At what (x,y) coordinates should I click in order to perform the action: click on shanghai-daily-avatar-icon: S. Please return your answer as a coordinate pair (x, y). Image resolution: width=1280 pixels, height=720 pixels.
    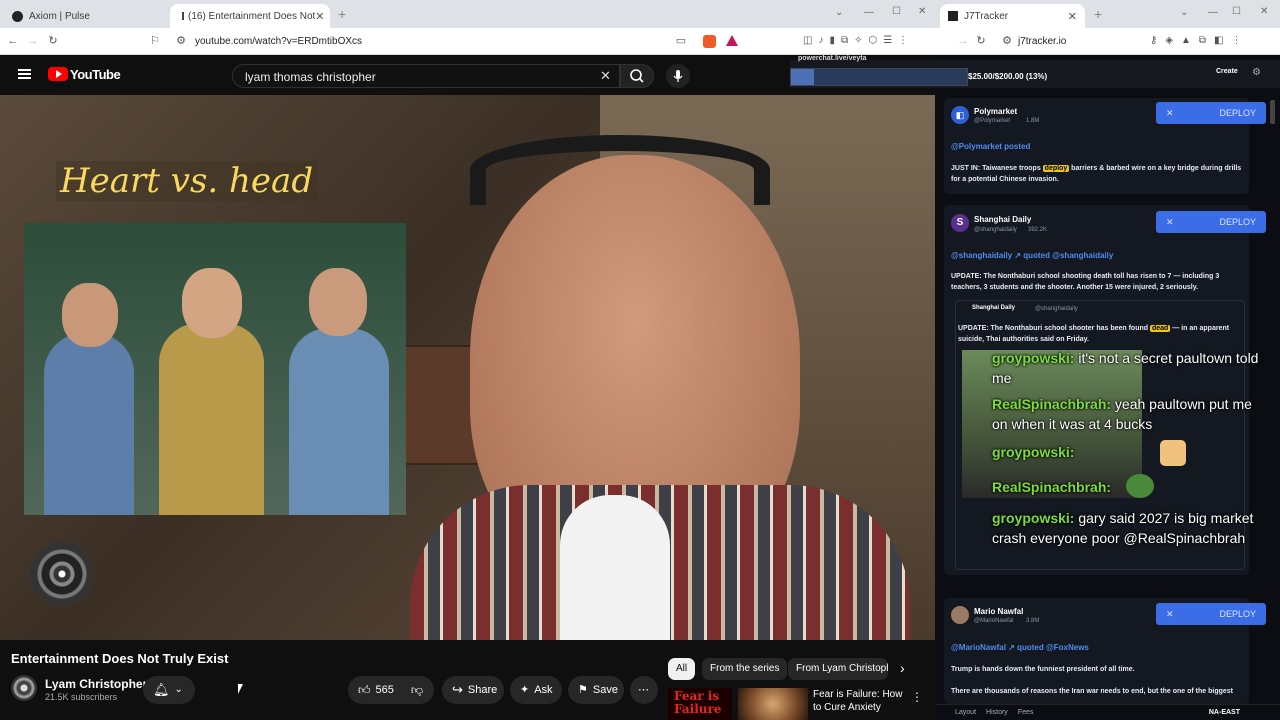
    Looking at the image, I should click on (960, 223).